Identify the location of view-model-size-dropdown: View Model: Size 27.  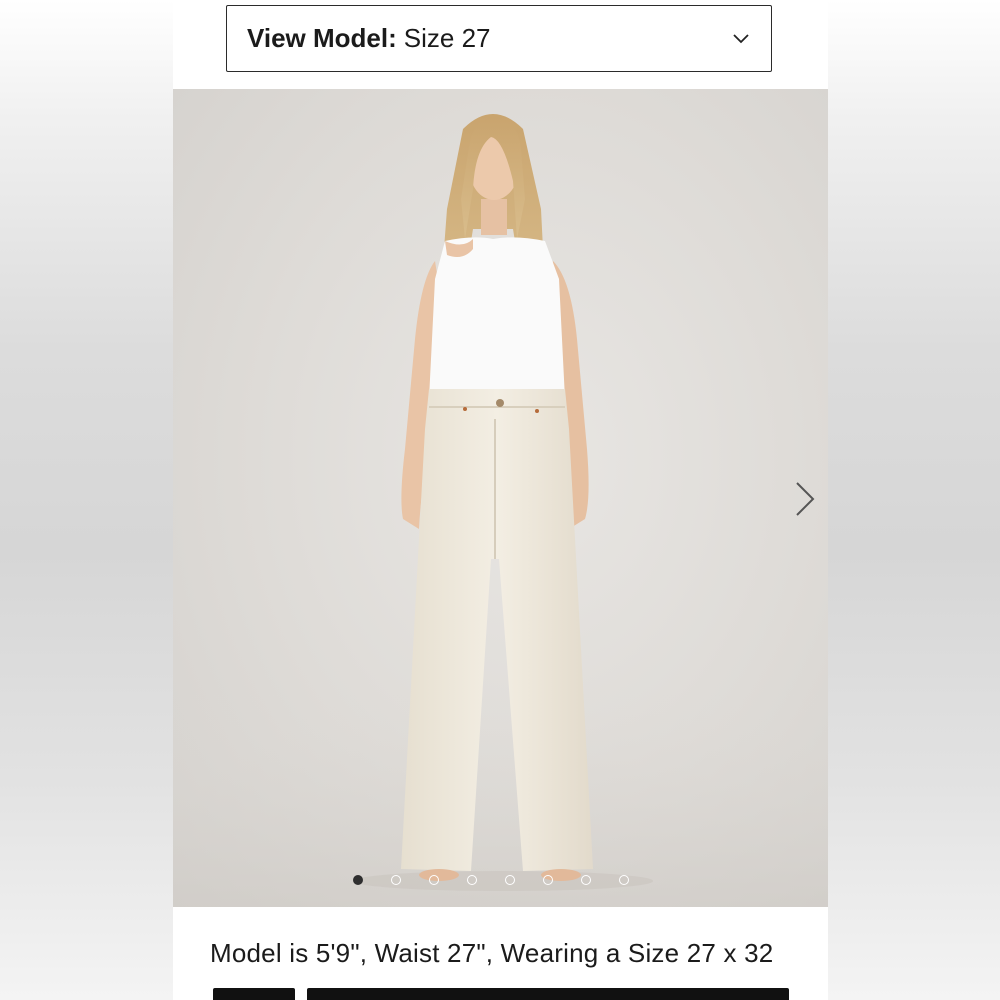
(499, 38).